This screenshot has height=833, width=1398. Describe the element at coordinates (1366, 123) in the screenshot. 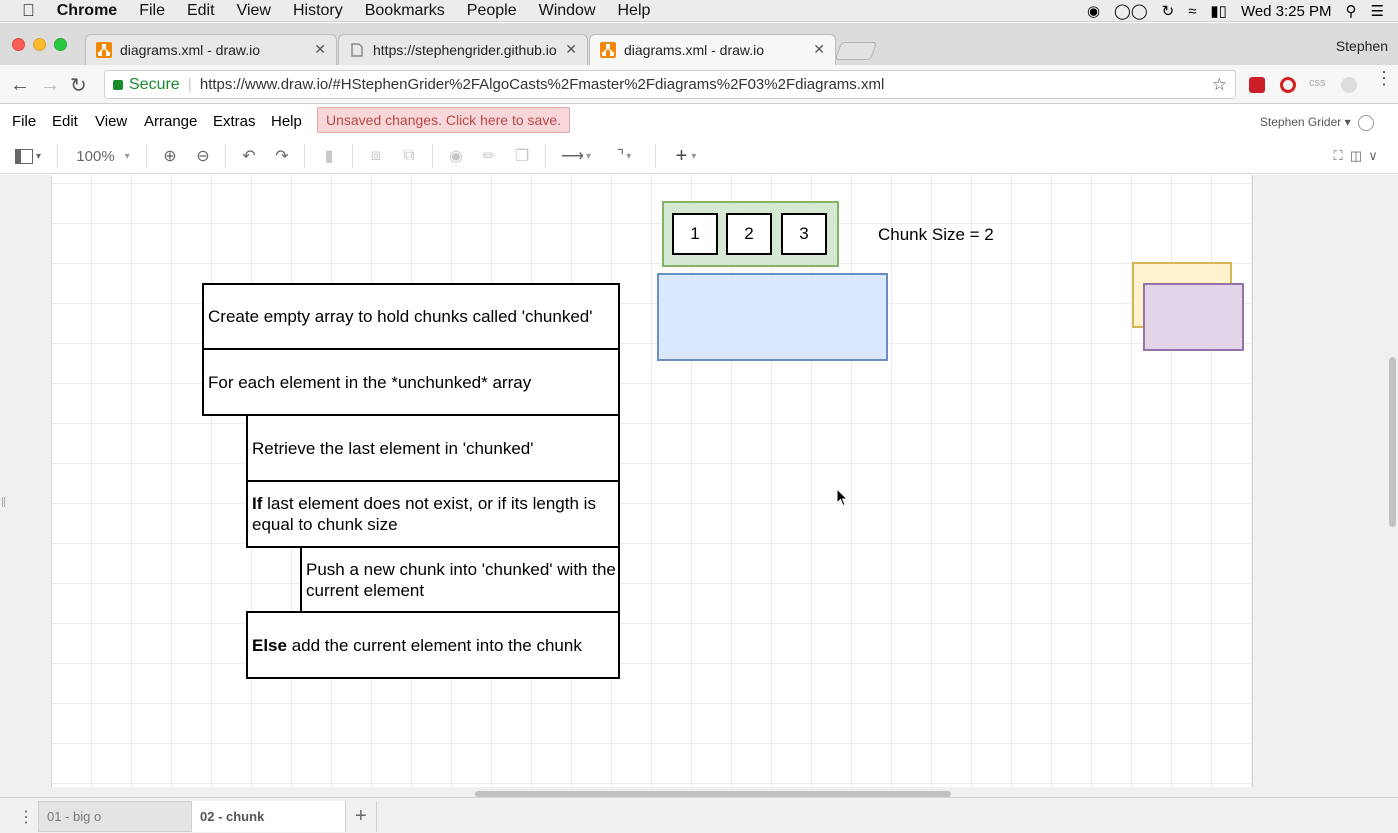

I see `language-globe-icon` at that location.